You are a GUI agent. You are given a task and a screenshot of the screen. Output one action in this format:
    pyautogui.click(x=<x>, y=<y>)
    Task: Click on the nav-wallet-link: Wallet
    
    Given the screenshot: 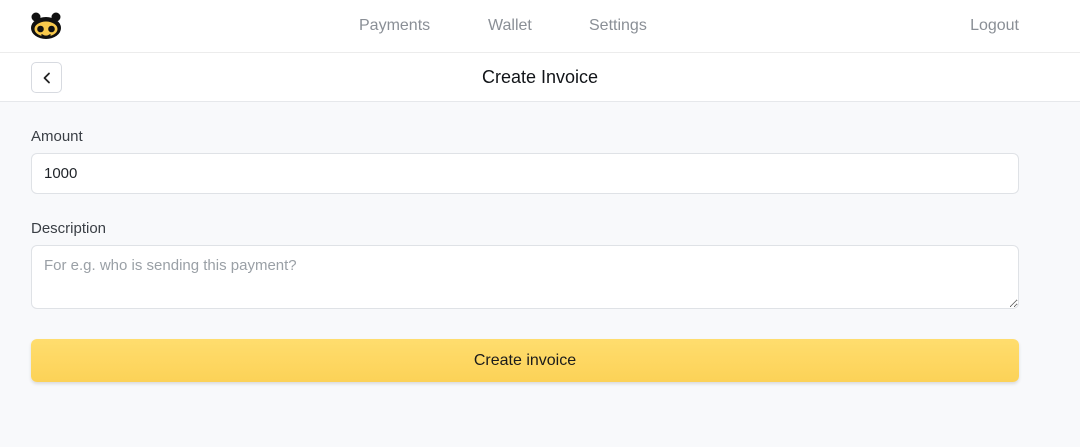 What is the action you would take?
    pyautogui.click(x=510, y=26)
    